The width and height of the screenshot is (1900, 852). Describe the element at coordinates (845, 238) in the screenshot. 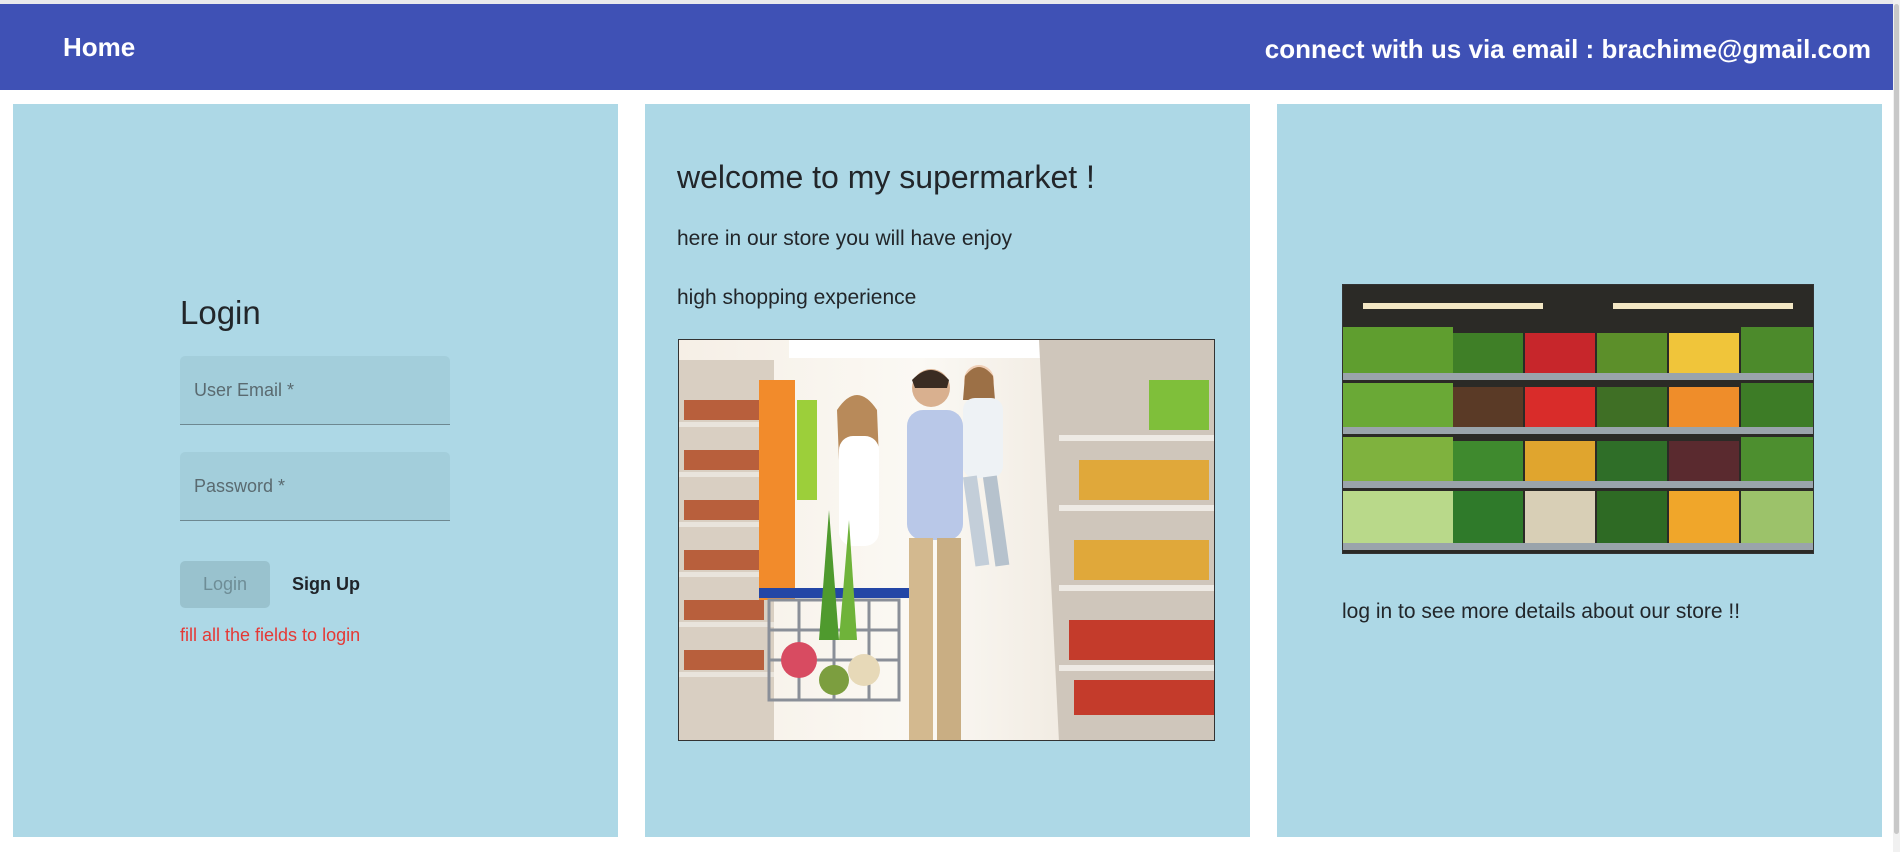

I see `welcome-line-1: here in our store you will have enjoy` at that location.